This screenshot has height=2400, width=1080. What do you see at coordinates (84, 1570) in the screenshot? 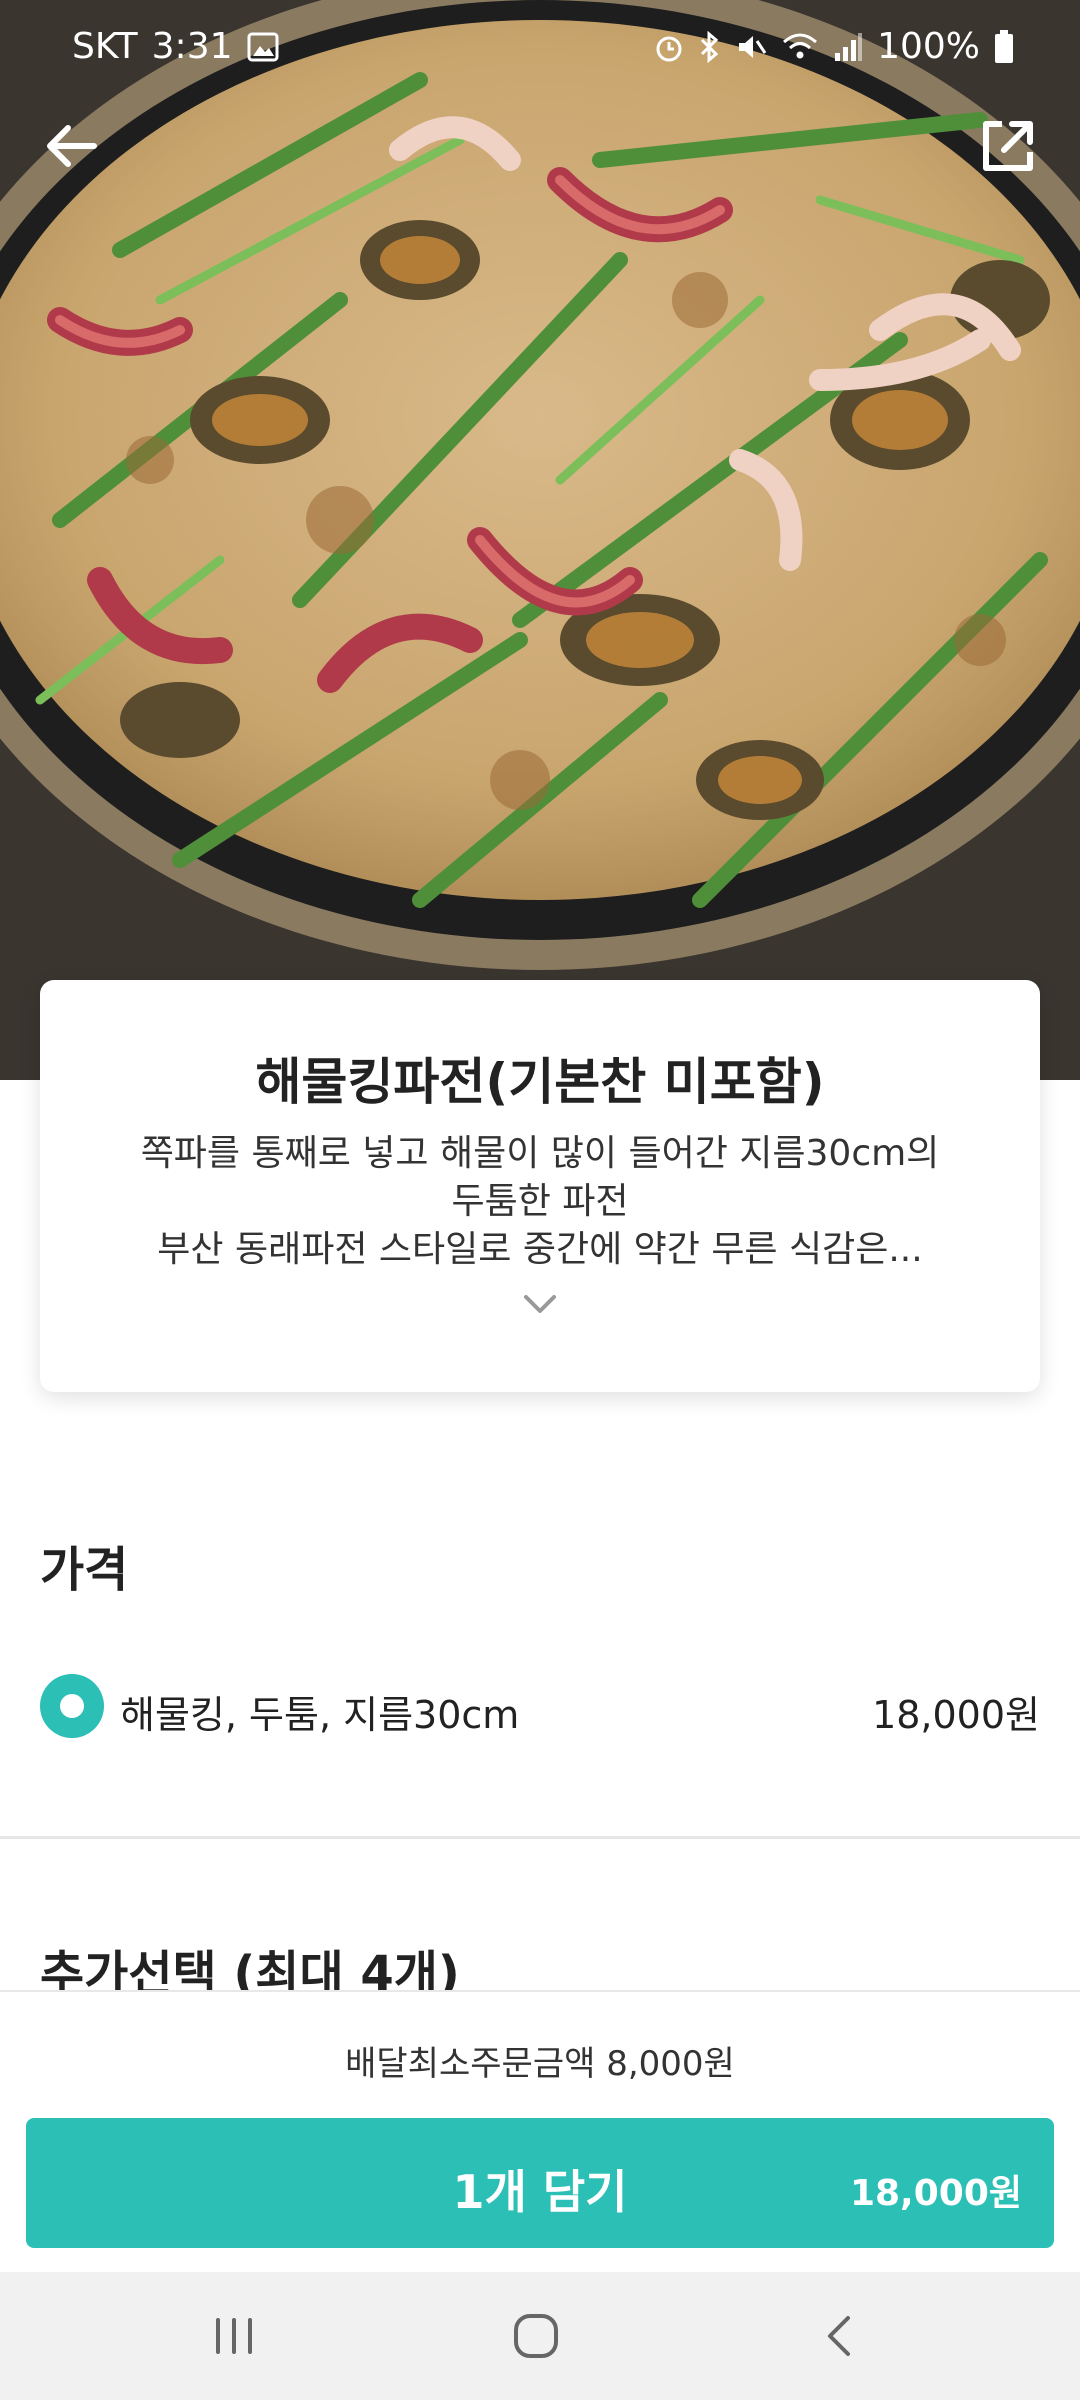
I see `price-section-title: 가격` at bounding box center [84, 1570].